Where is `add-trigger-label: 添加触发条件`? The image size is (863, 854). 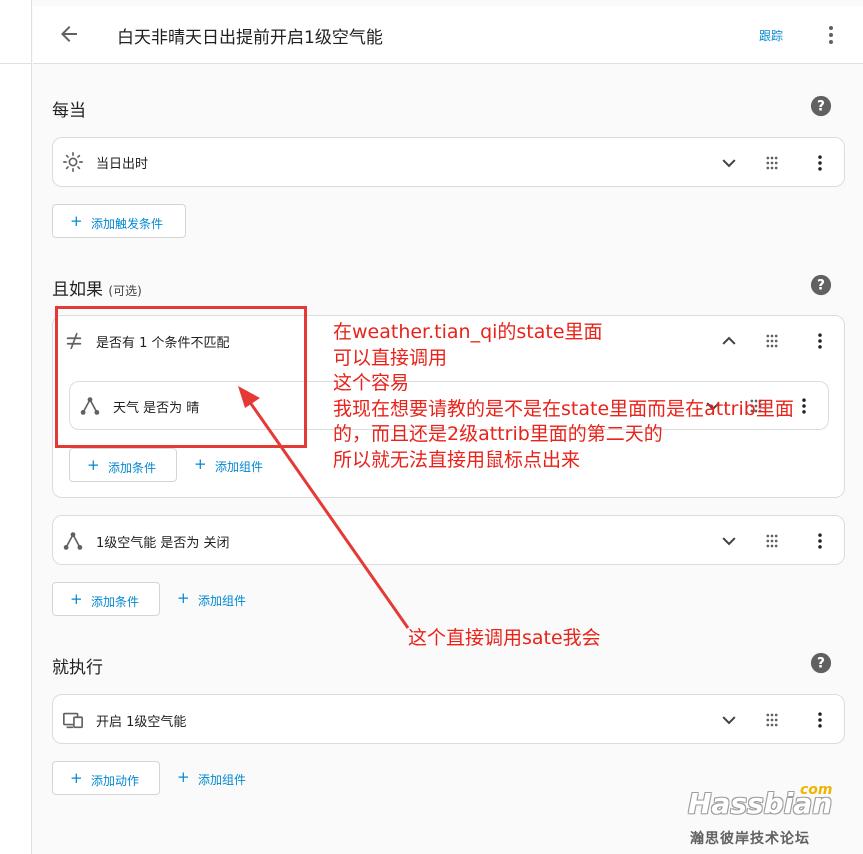 add-trigger-label: 添加触发条件 is located at coordinates (127, 224).